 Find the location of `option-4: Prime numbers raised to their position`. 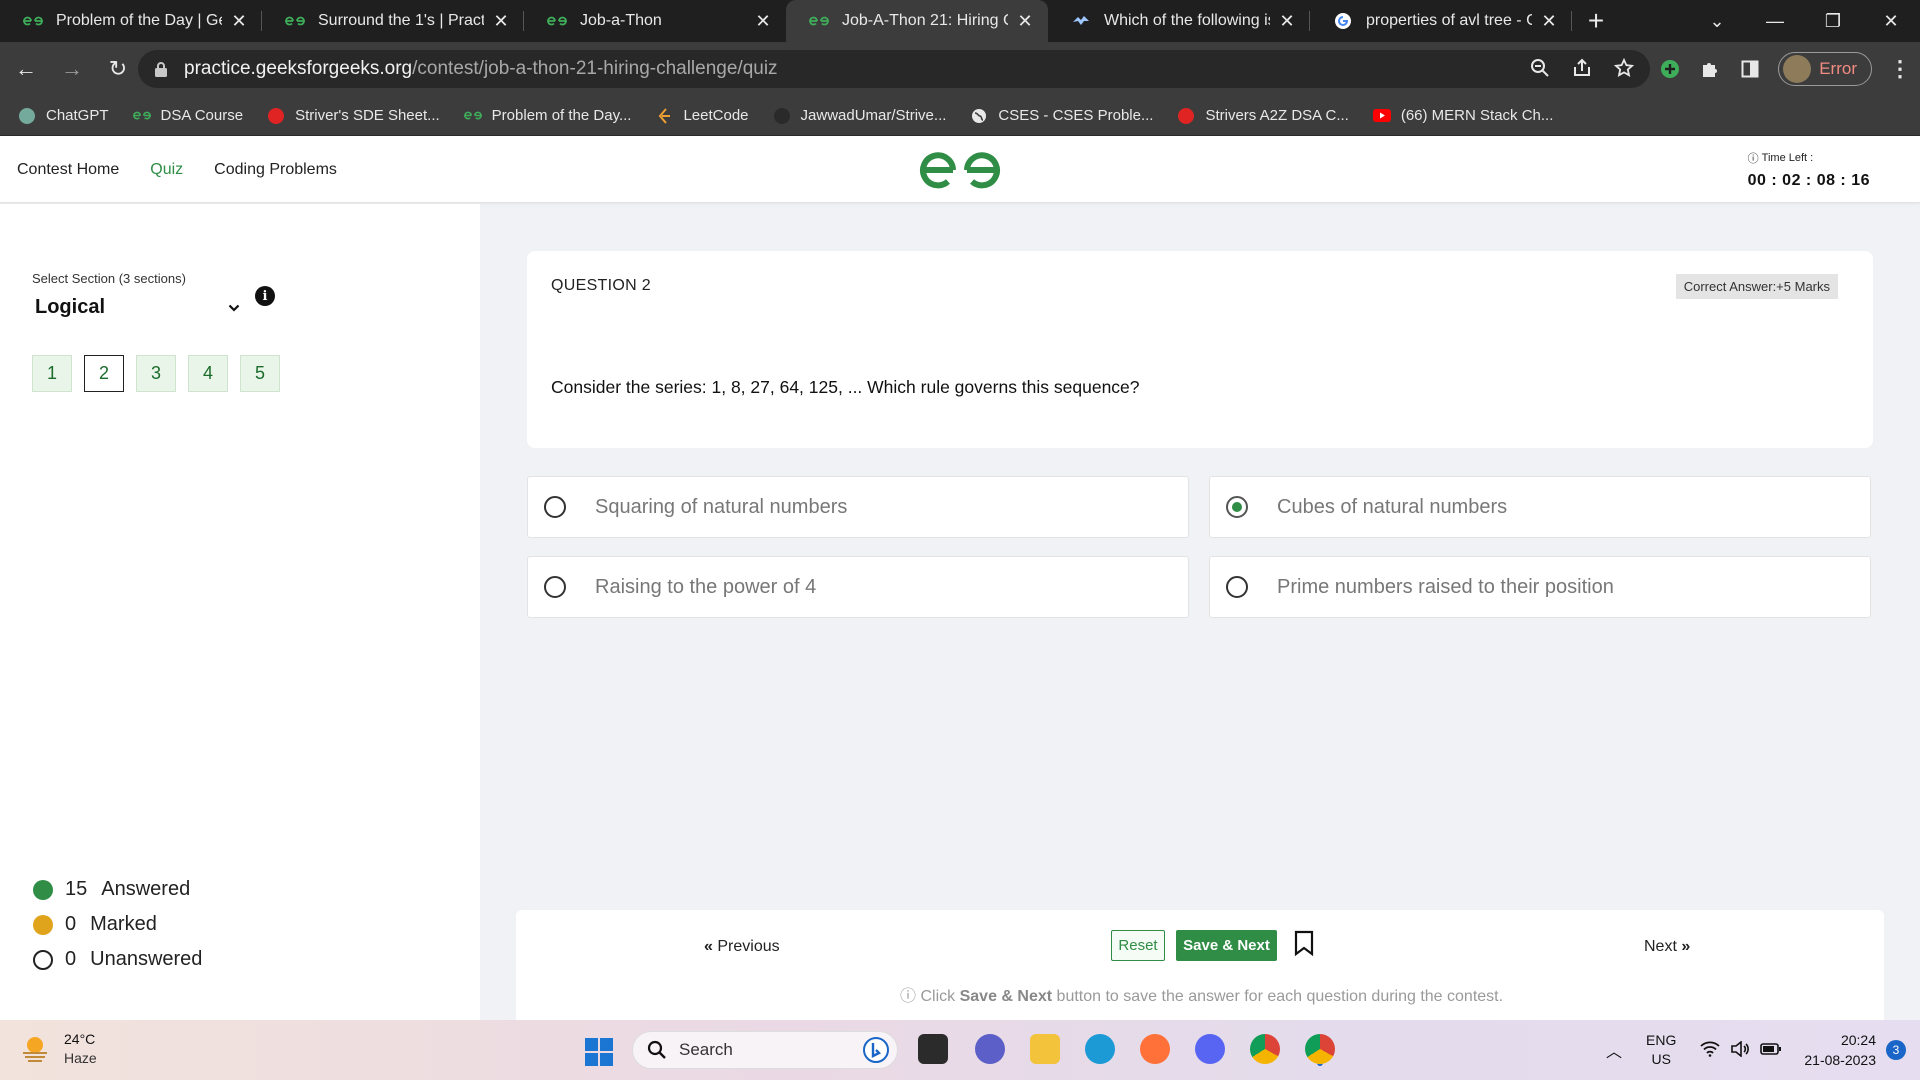

option-4: Prime numbers raised to their position is located at coordinates (1540, 587).